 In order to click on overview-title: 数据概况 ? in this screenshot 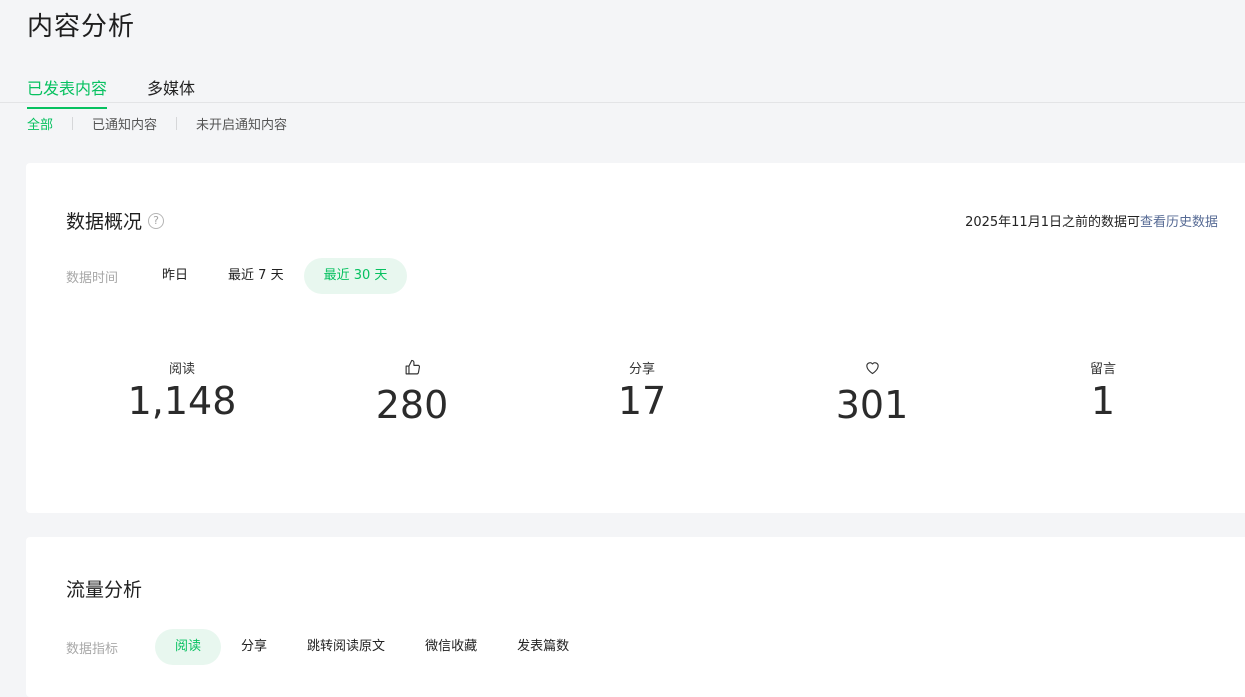, I will do `click(115, 220)`.